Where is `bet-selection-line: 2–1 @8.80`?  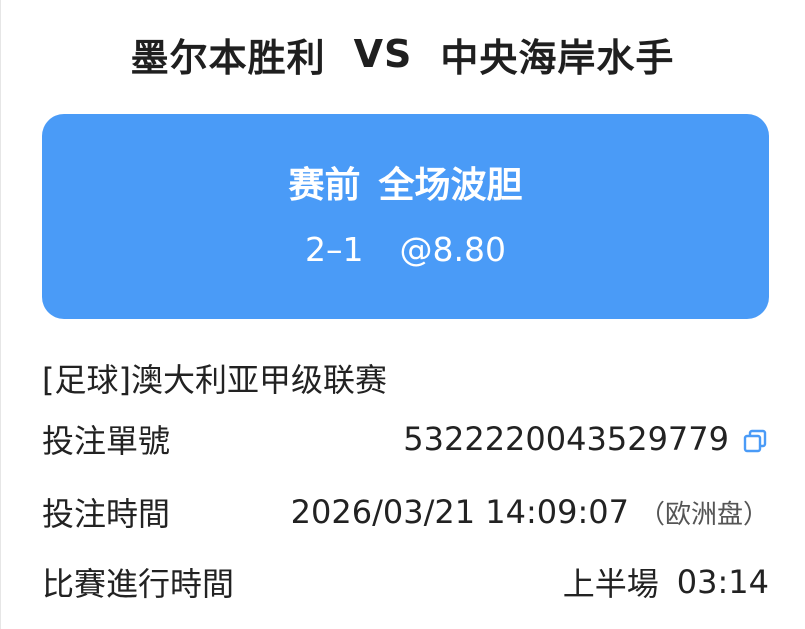
bet-selection-line: 2–1 @8.80 is located at coordinates (405, 249).